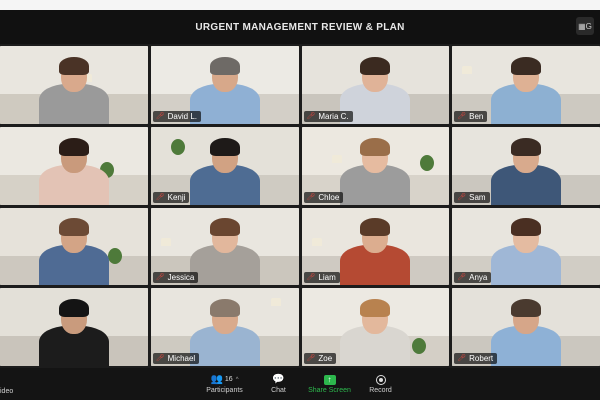 This screenshot has width=600, height=400. Describe the element at coordinates (237, 380) in the screenshot. I see `chevron-up-icon: ^` at that location.